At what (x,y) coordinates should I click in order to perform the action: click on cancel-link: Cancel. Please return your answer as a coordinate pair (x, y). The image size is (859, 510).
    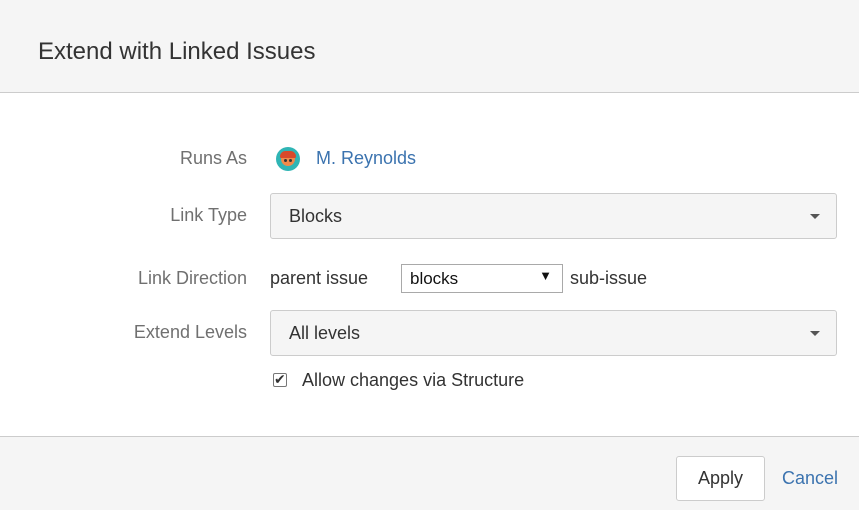
    Looking at the image, I should click on (810, 478).